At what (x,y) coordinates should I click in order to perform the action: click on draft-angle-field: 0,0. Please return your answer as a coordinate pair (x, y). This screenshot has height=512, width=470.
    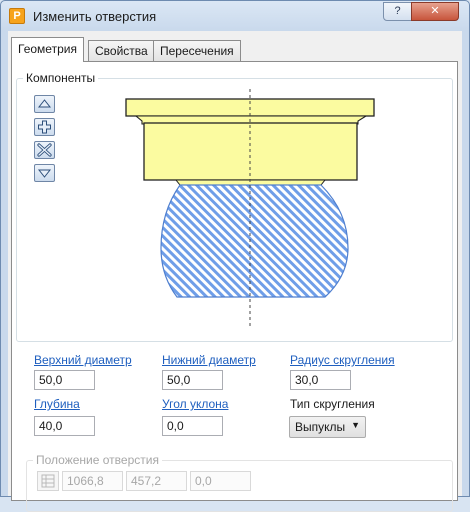
    Looking at the image, I should click on (192, 426).